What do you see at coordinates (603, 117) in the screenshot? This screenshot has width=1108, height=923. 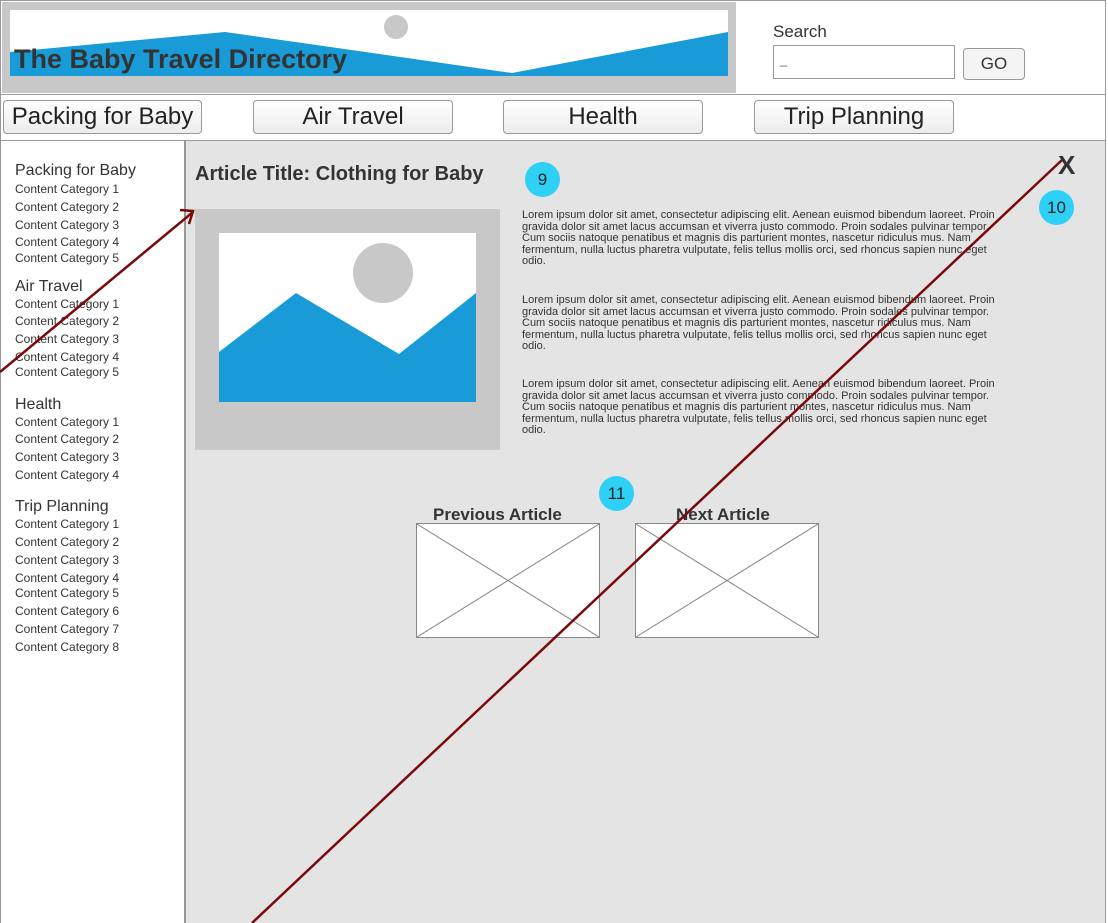 I see `nav-health: Health` at bounding box center [603, 117].